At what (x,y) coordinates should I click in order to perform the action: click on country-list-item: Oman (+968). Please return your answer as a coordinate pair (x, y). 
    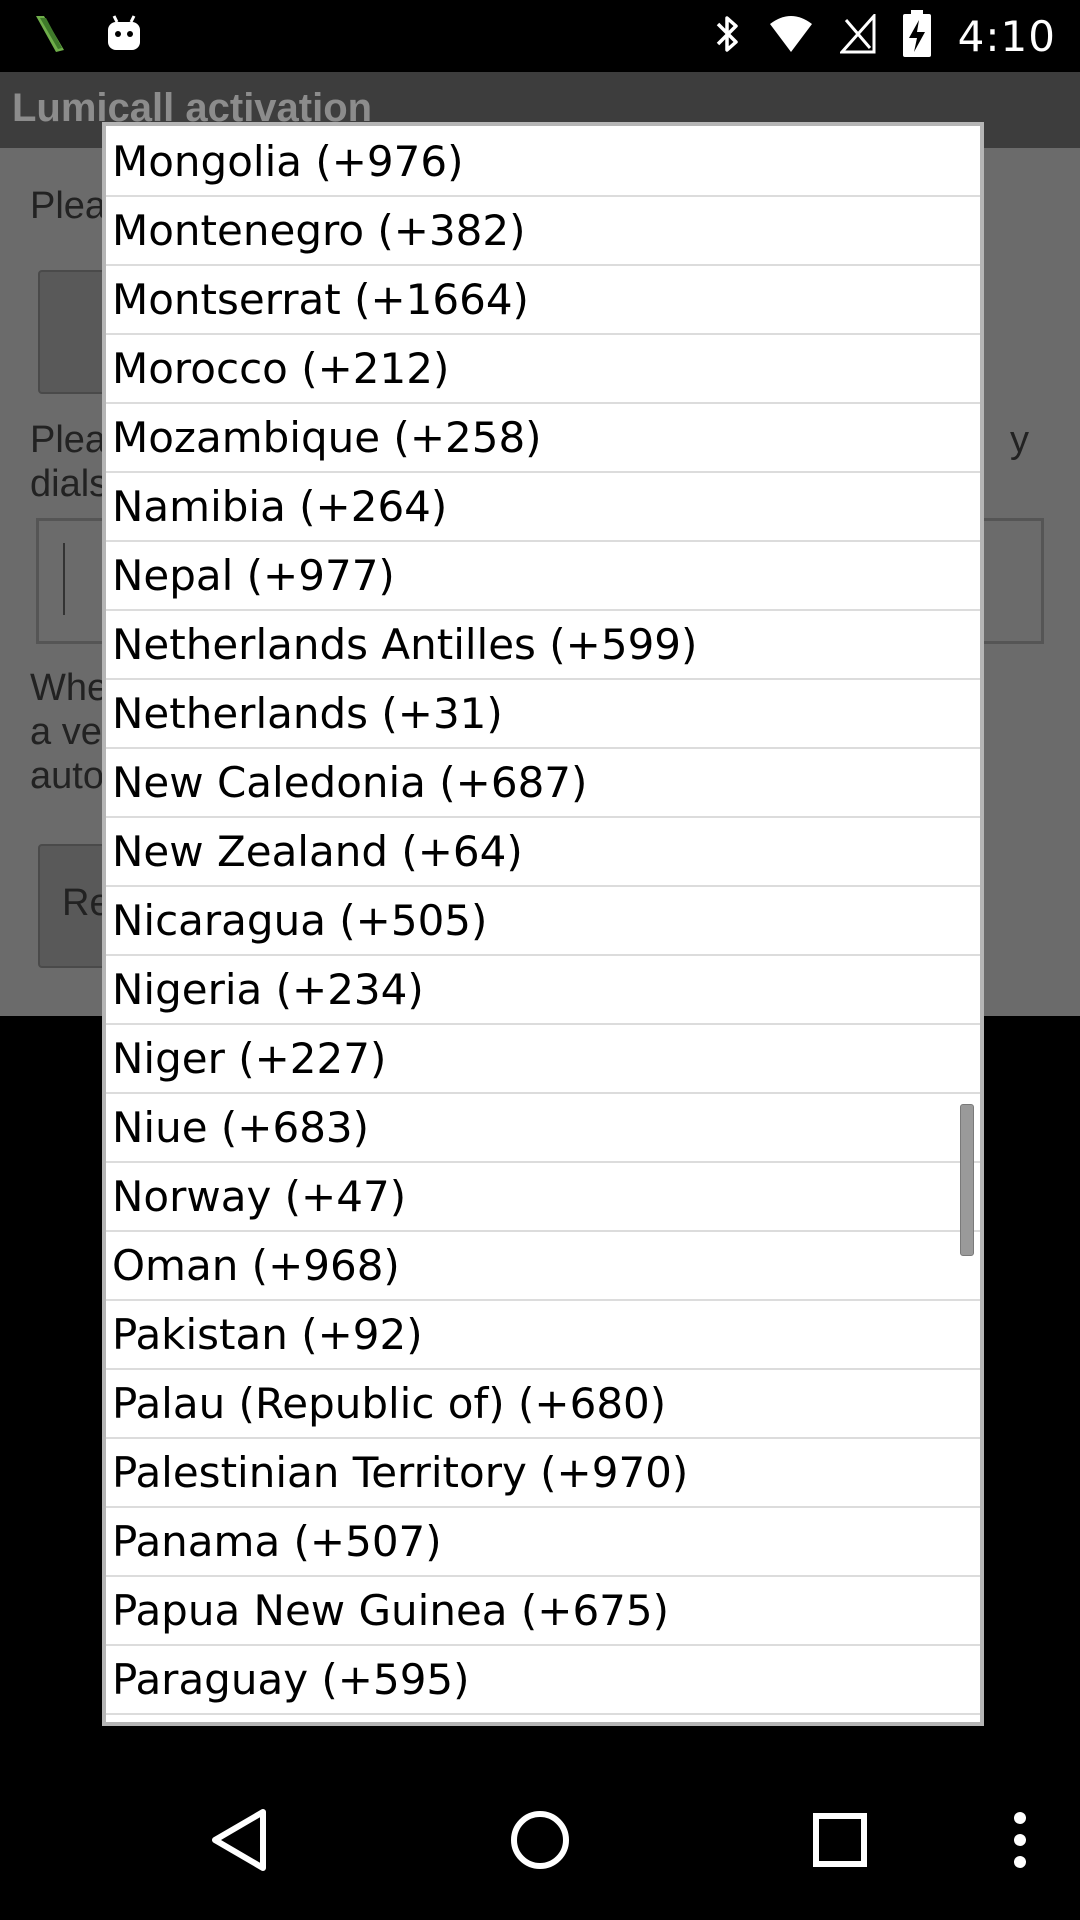
    Looking at the image, I should click on (543, 1266).